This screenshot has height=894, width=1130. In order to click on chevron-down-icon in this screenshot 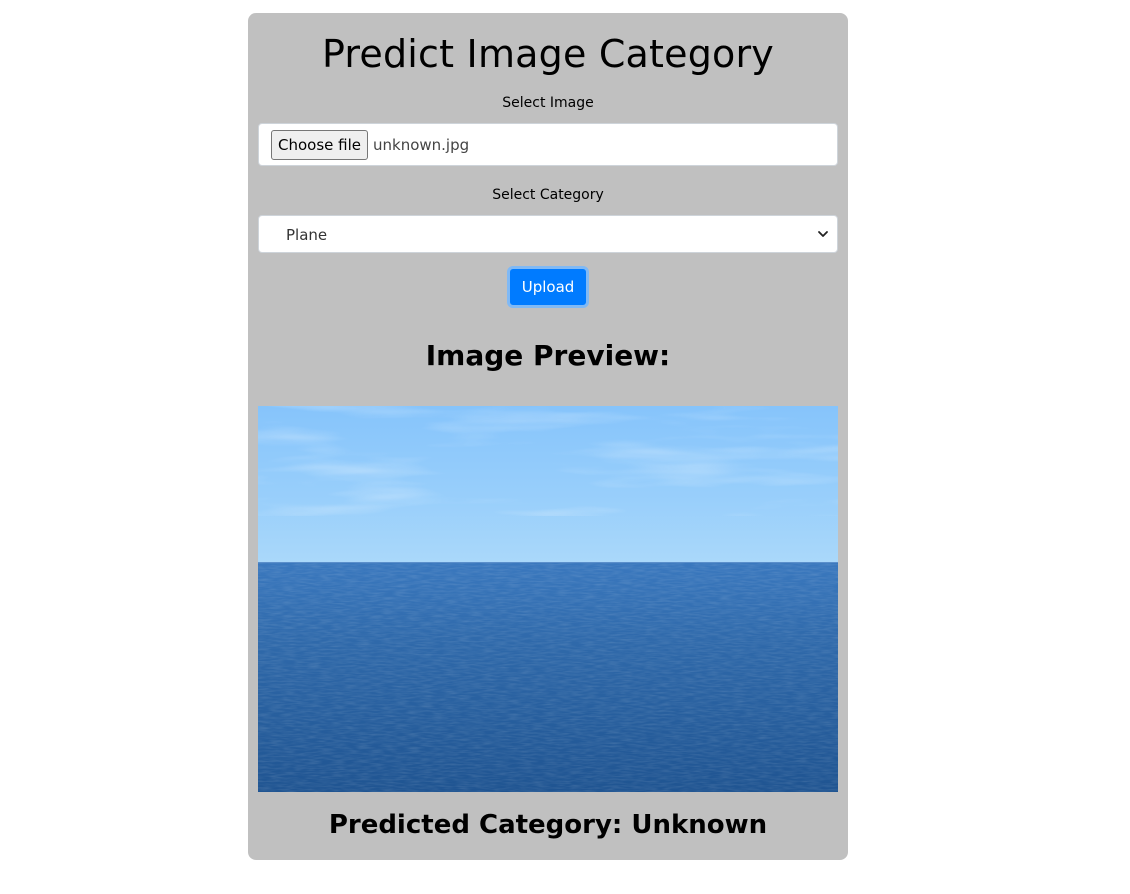, I will do `click(823, 234)`.